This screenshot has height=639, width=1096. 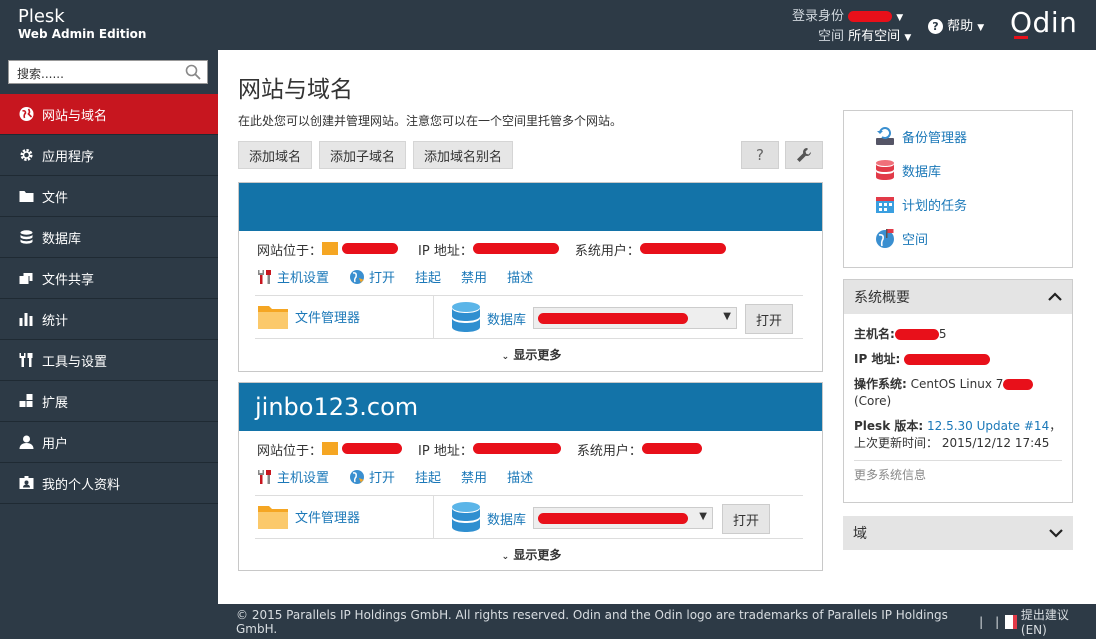 What do you see at coordinates (26, 319) in the screenshot?
I see `bar-chart-icon` at bounding box center [26, 319].